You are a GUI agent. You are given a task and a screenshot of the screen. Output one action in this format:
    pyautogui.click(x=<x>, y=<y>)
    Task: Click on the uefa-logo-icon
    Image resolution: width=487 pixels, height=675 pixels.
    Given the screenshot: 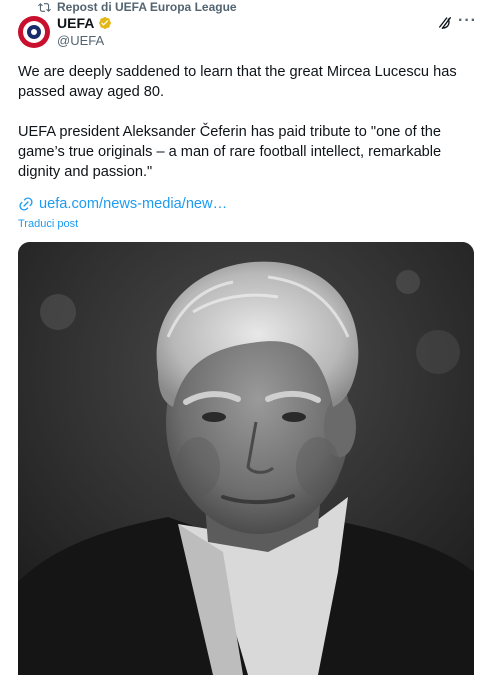 What is the action you would take?
    pyautogui.click(x=34, y=32)
    